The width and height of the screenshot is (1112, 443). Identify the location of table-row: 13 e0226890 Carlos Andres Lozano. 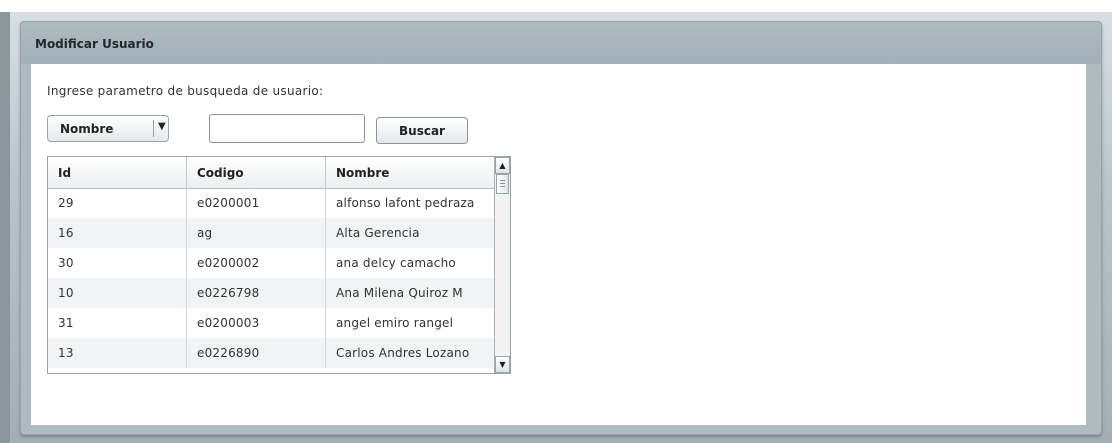
(271, 353).